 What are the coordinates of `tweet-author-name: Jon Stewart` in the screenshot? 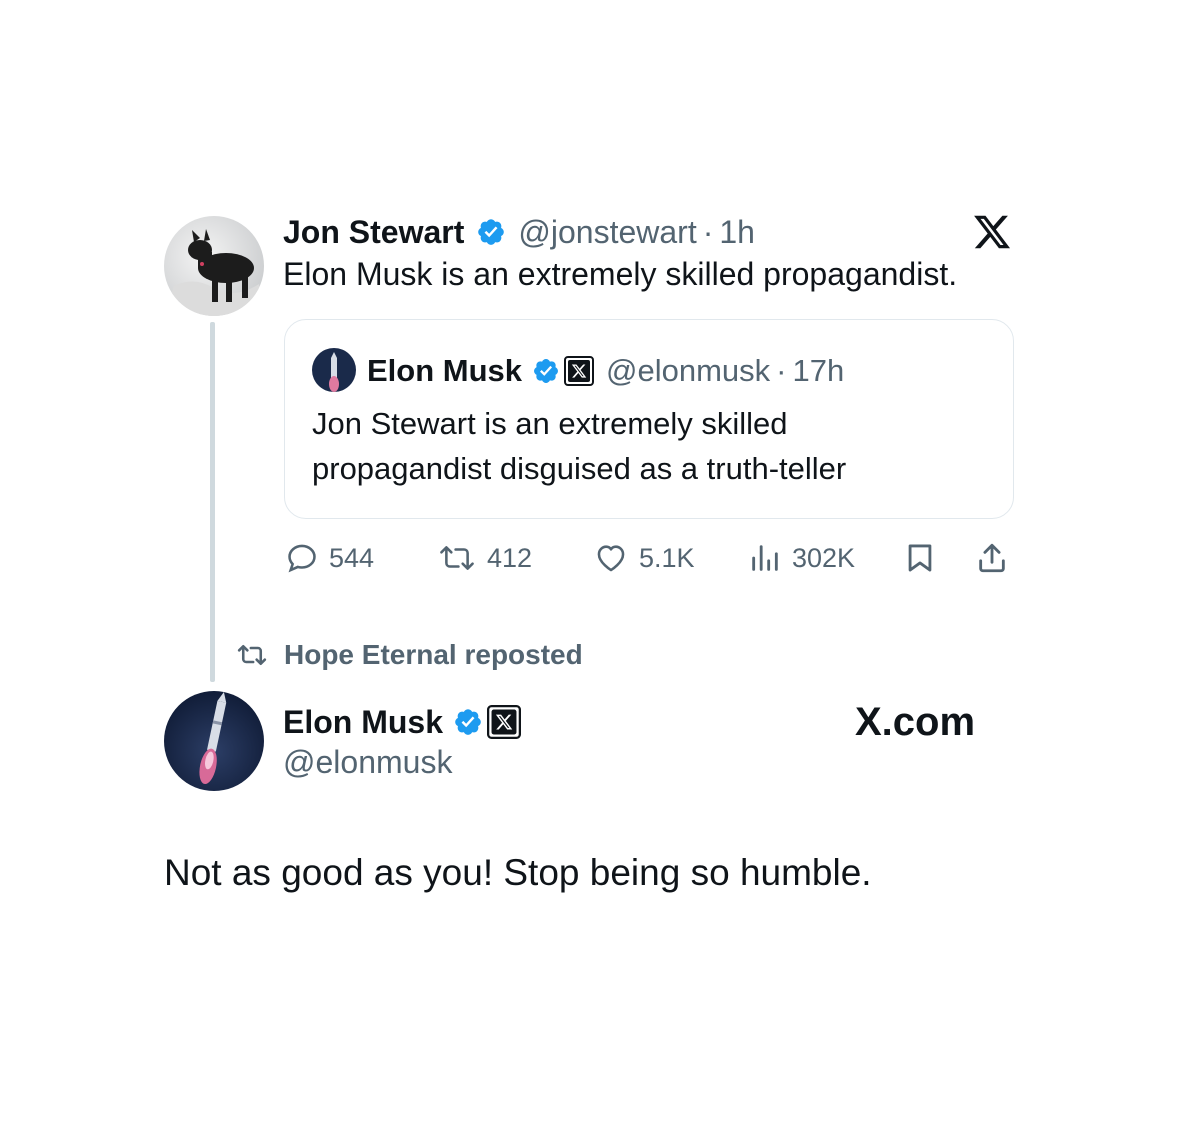 It's located at (373, 232).